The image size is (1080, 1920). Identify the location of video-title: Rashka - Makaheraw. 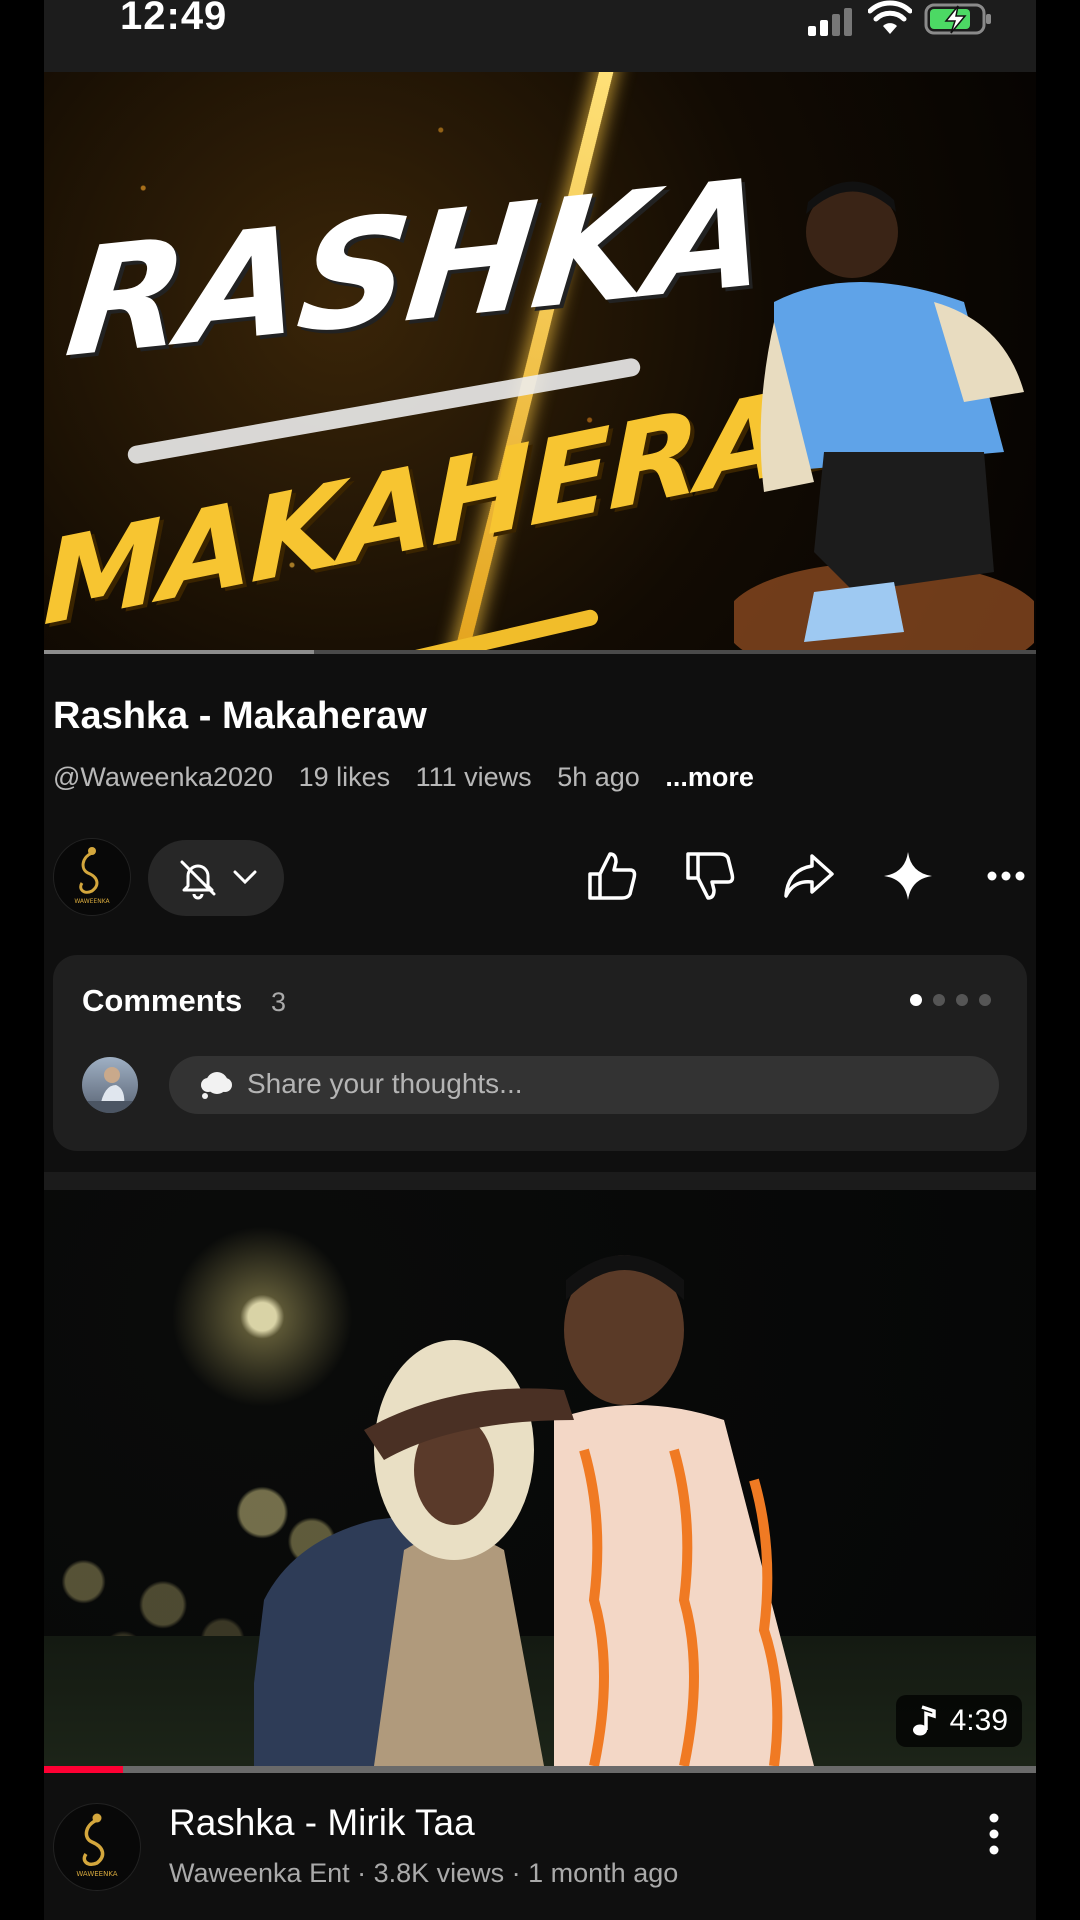
(240, 716).